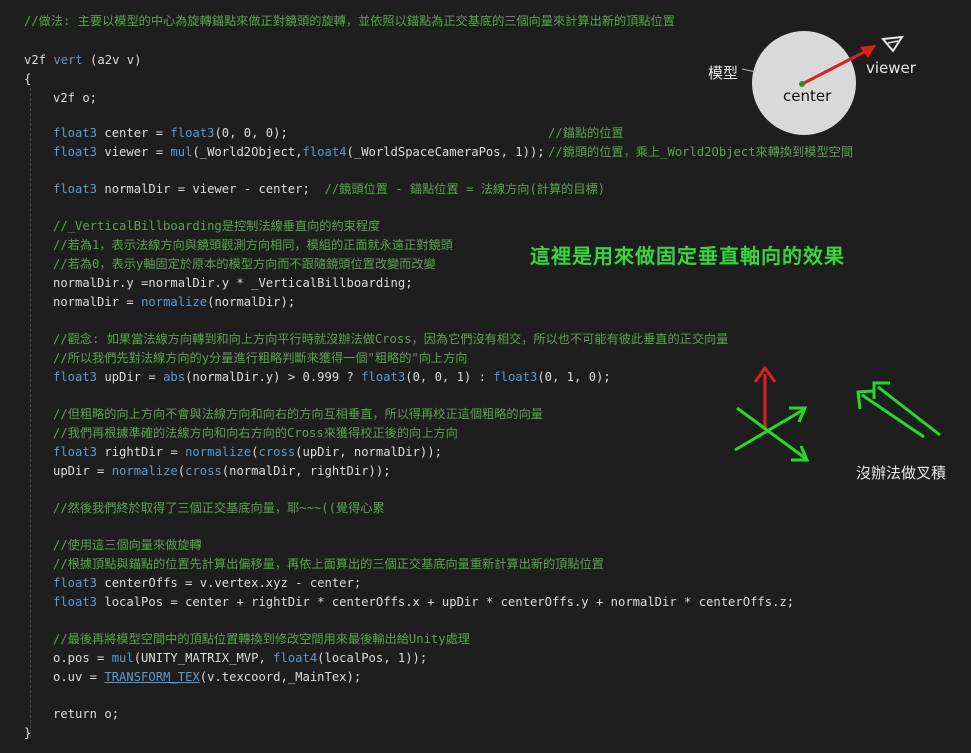 The image size is (971, 753). Describe the element at coordinates (217, 226) in the screenshot. I see `comment-vb-1: //_VerticalBillboarding是控制法線垂直向的約束程度` at that location.